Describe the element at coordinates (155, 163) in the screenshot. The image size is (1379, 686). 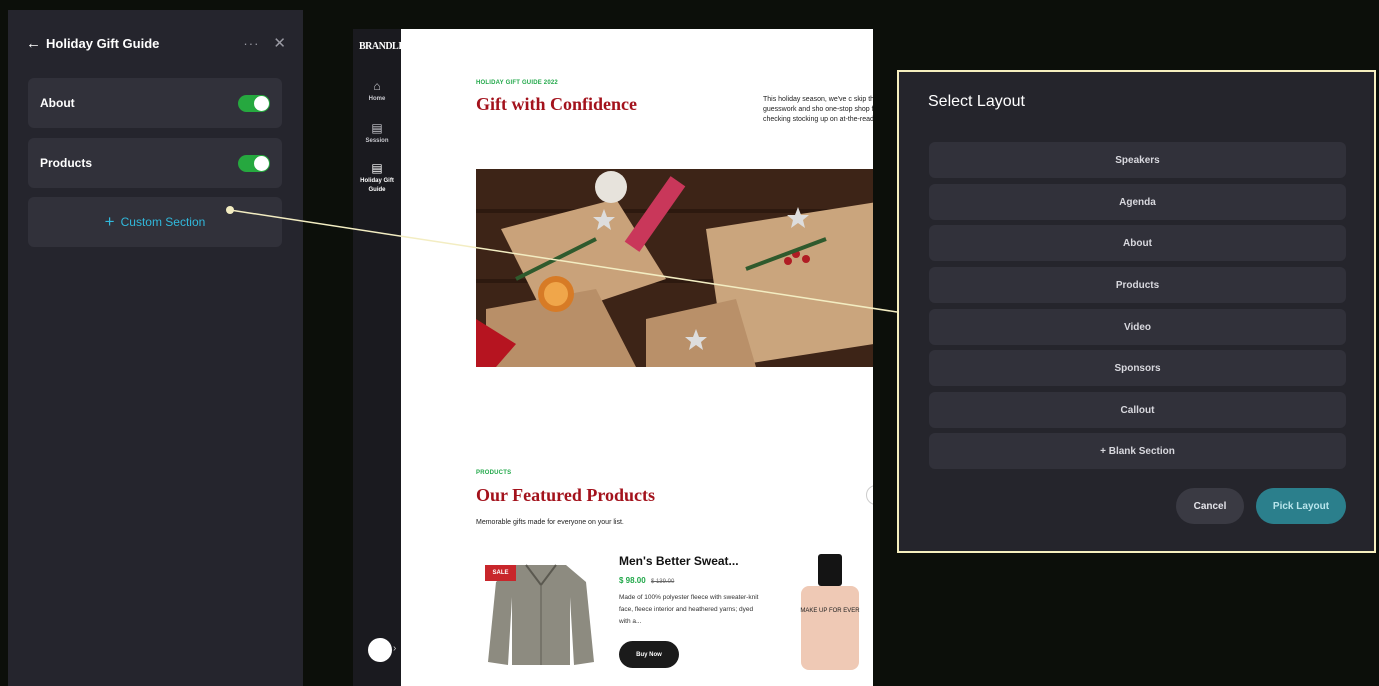
I see `section-row-products: Products` at that location.